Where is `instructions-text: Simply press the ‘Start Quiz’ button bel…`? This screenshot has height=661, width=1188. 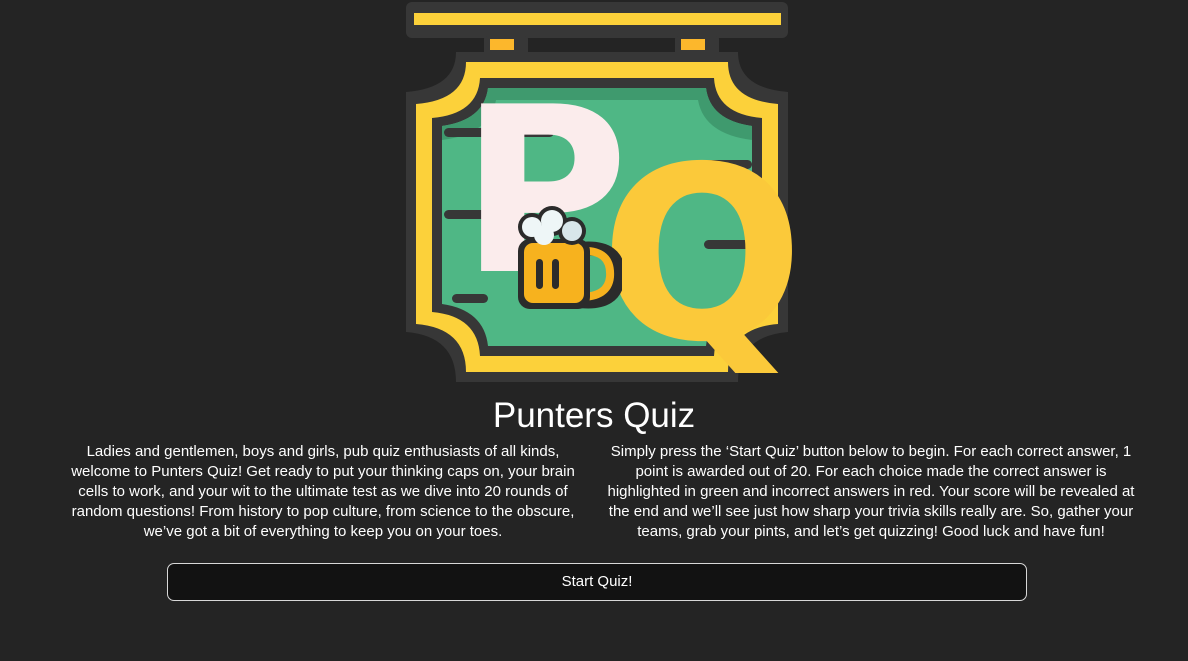
instructions-text: Simply press the ‘Start Quiz’ button bel… is located at coordinates (871, 491).